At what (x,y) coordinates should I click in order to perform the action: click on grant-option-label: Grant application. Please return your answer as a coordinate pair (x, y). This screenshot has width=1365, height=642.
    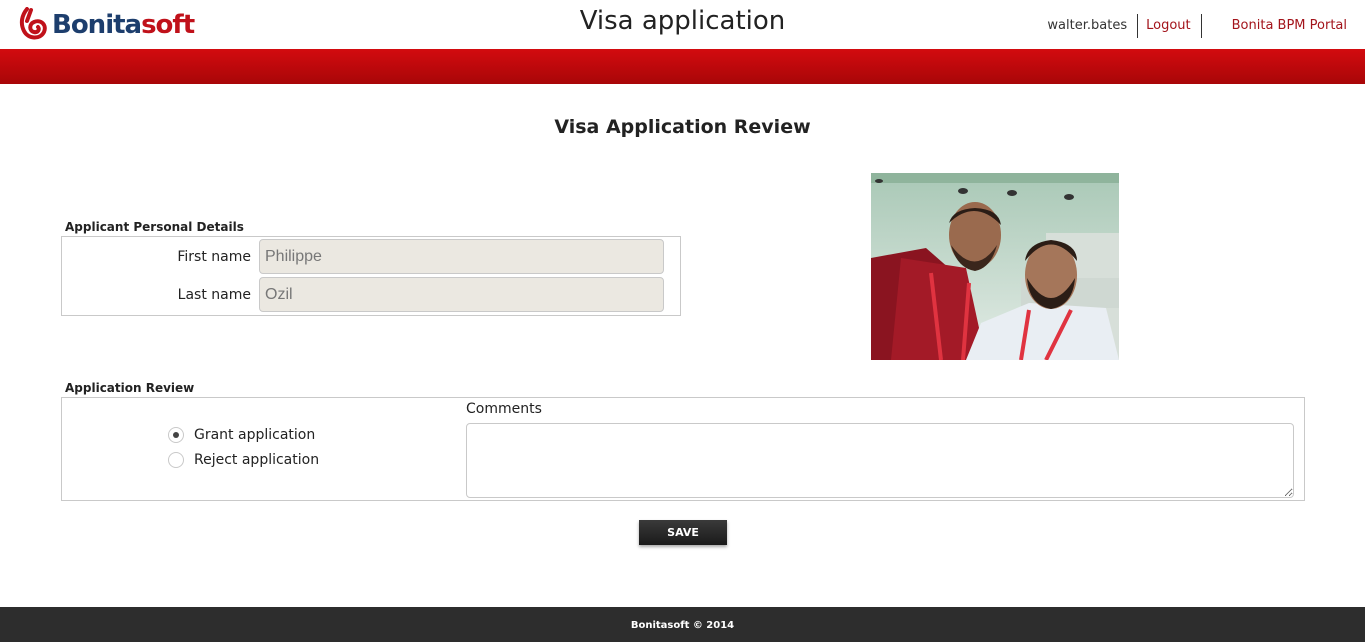
    Looking at the image, I should click on (255, 435).